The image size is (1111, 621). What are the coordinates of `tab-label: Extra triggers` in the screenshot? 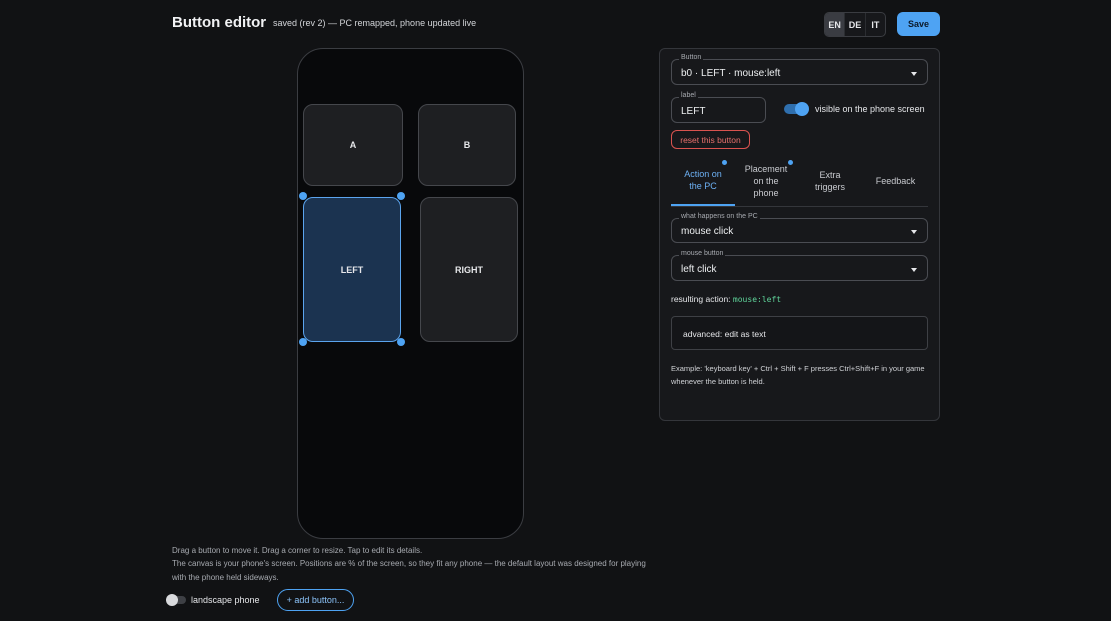 It's located at (829, 181).